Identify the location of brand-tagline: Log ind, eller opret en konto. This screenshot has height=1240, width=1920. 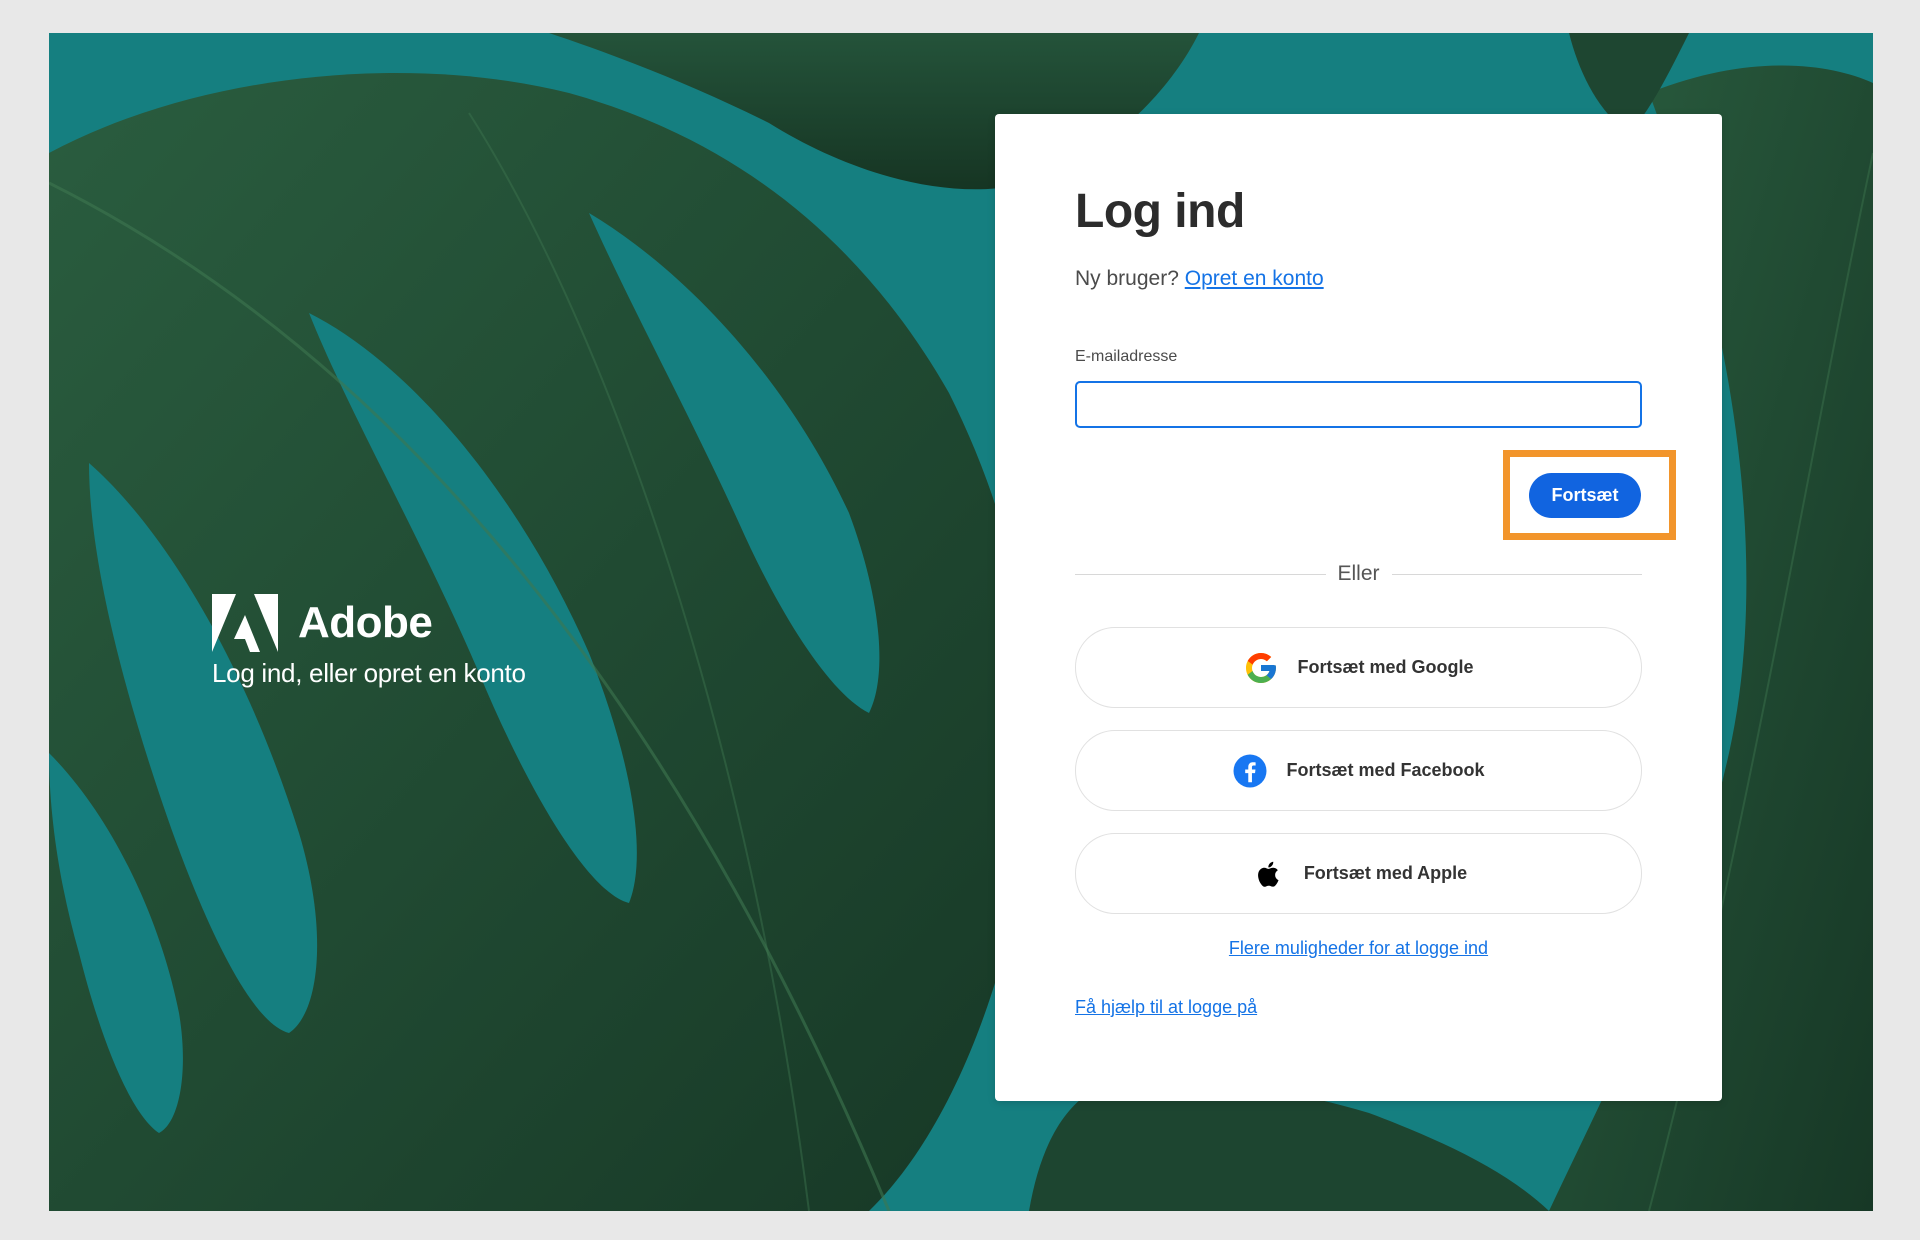
(369, 673).